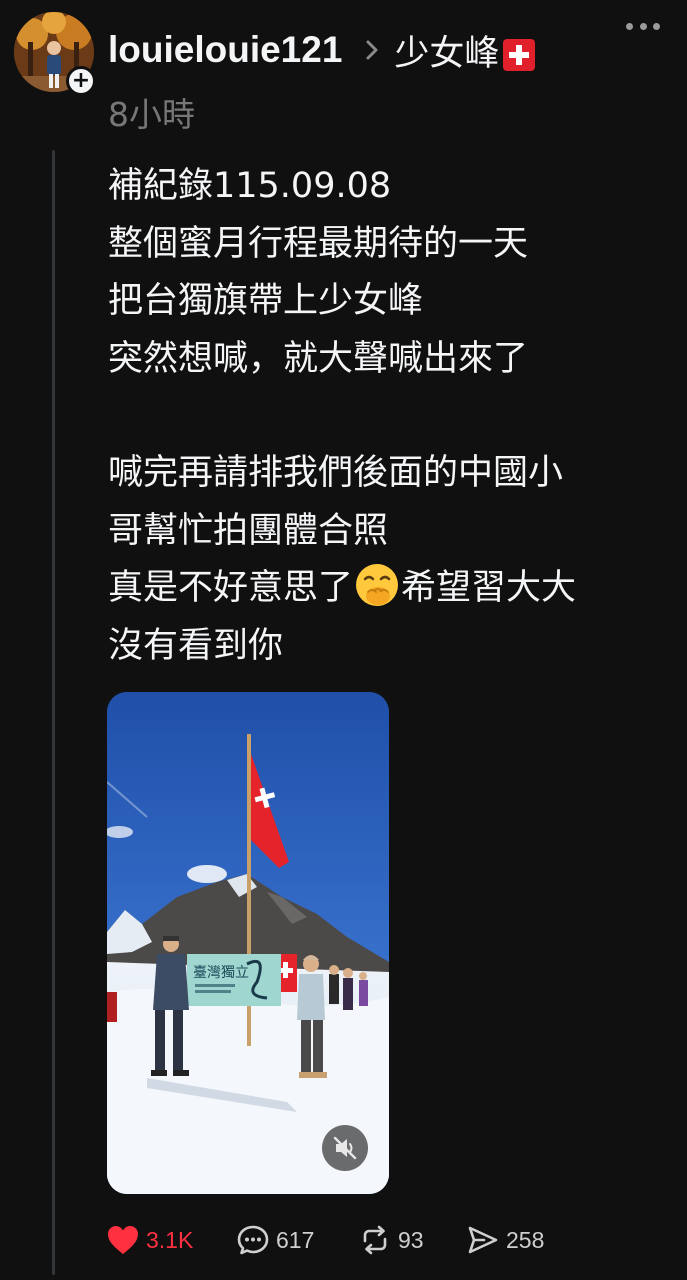 The height and width of the screenshot is (1280, 687). Describe the element at coordinates (519, 54) in the screenshot. I see `swiss-flag-icon` at that location.